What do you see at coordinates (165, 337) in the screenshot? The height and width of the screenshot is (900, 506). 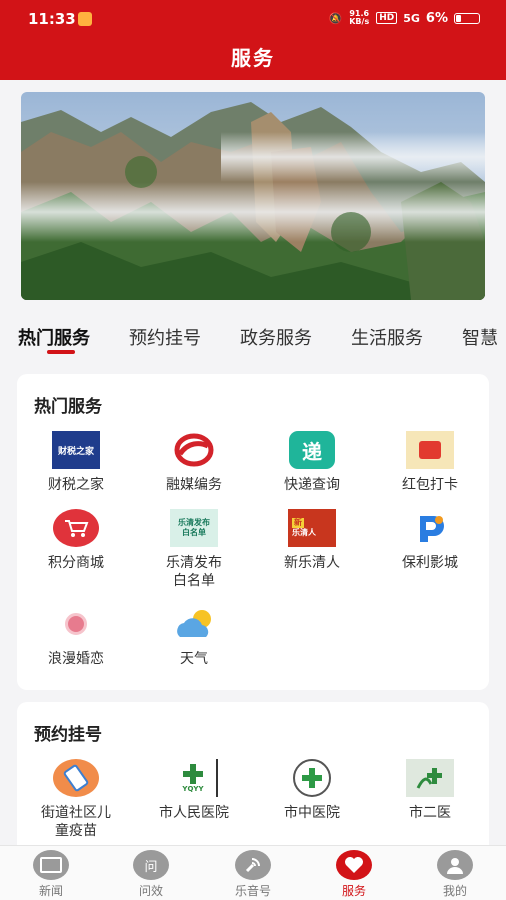 I see `tab-appointment: 预约挂号` at bounding box center [165, 337].